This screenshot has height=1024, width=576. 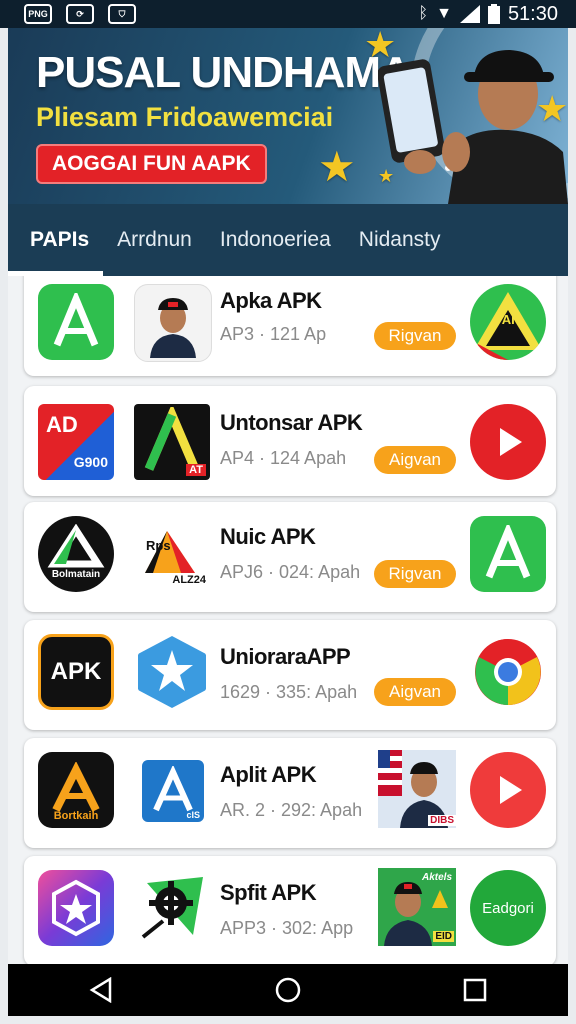 I want to click on app-meta: AR. 2 · 292: Apah, so click(x=291, y=810).